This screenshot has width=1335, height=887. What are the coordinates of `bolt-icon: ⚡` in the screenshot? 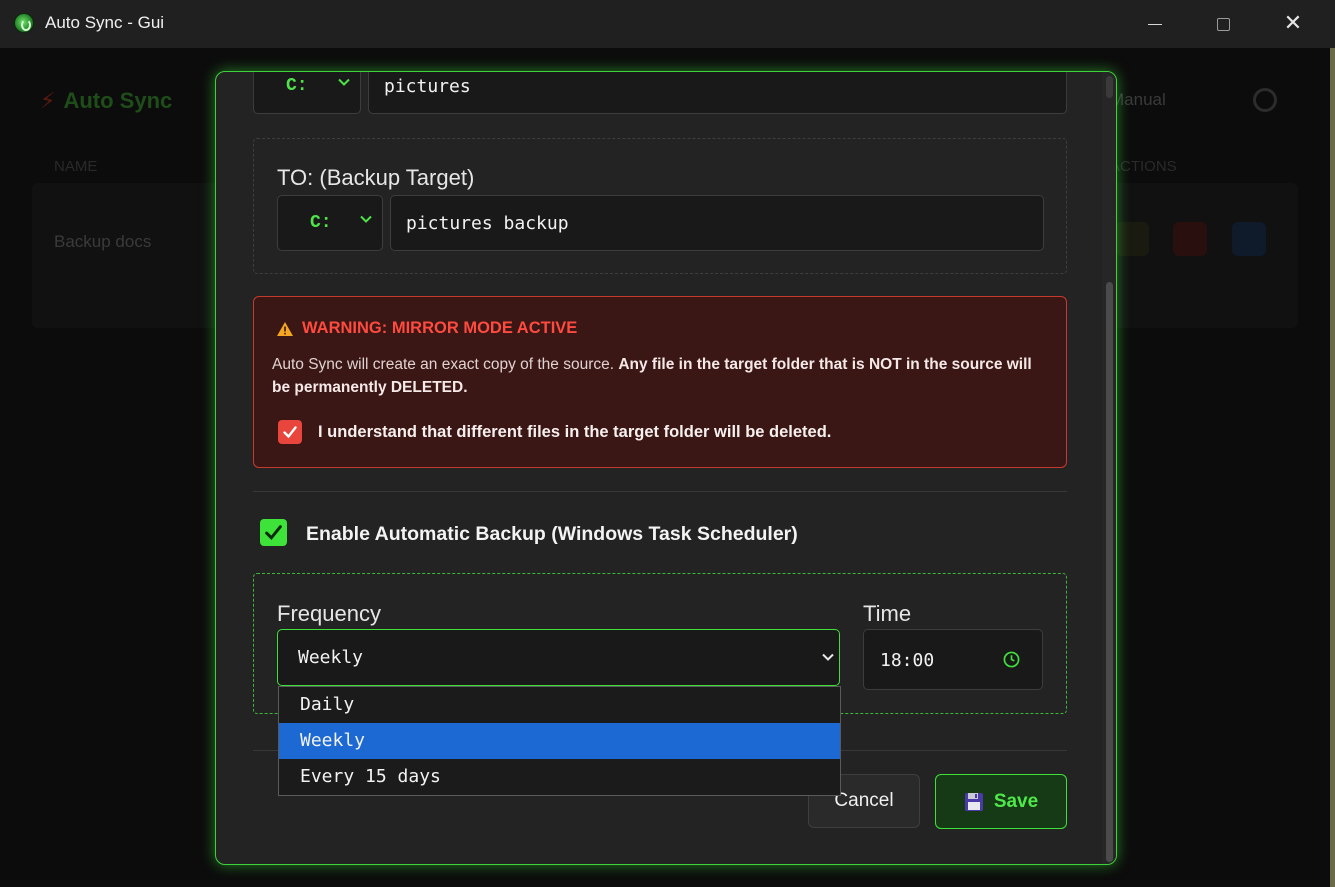 It's located at (48, 100).